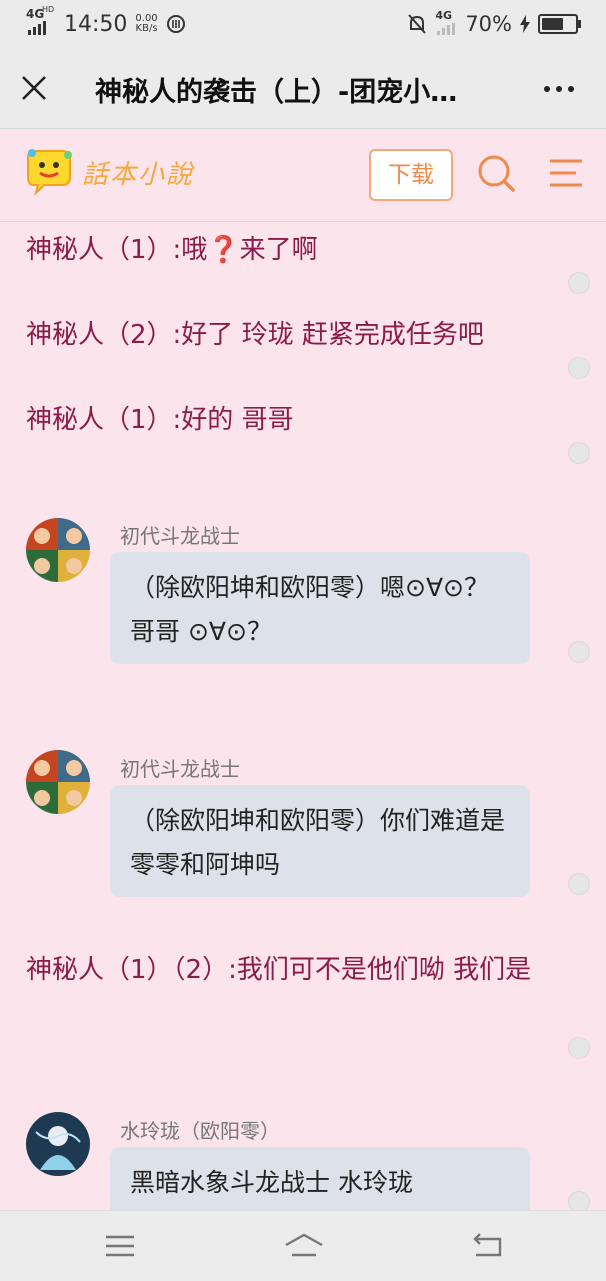 This screenshot has height=1281, width=606. What do you see at coordinates (320, 841) in the screenshot?
I see `message-bubble: （除欧阳坤和欧阳零）你们难道是零零和阿坤吗` at bounding box center [320, 841].